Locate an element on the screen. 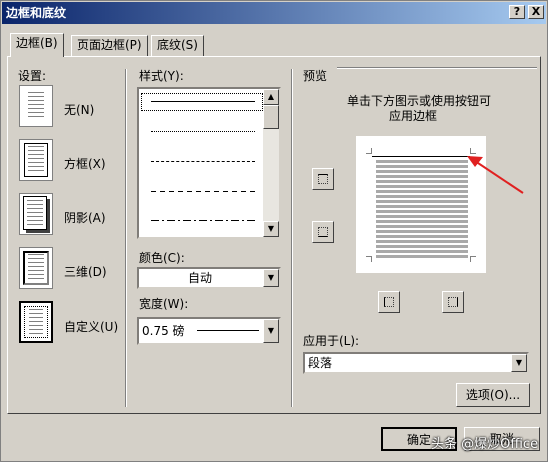 This screenshot has width=548, height=462. setting-custom-label: 自定义(U) is located at coordinates (91, 326).